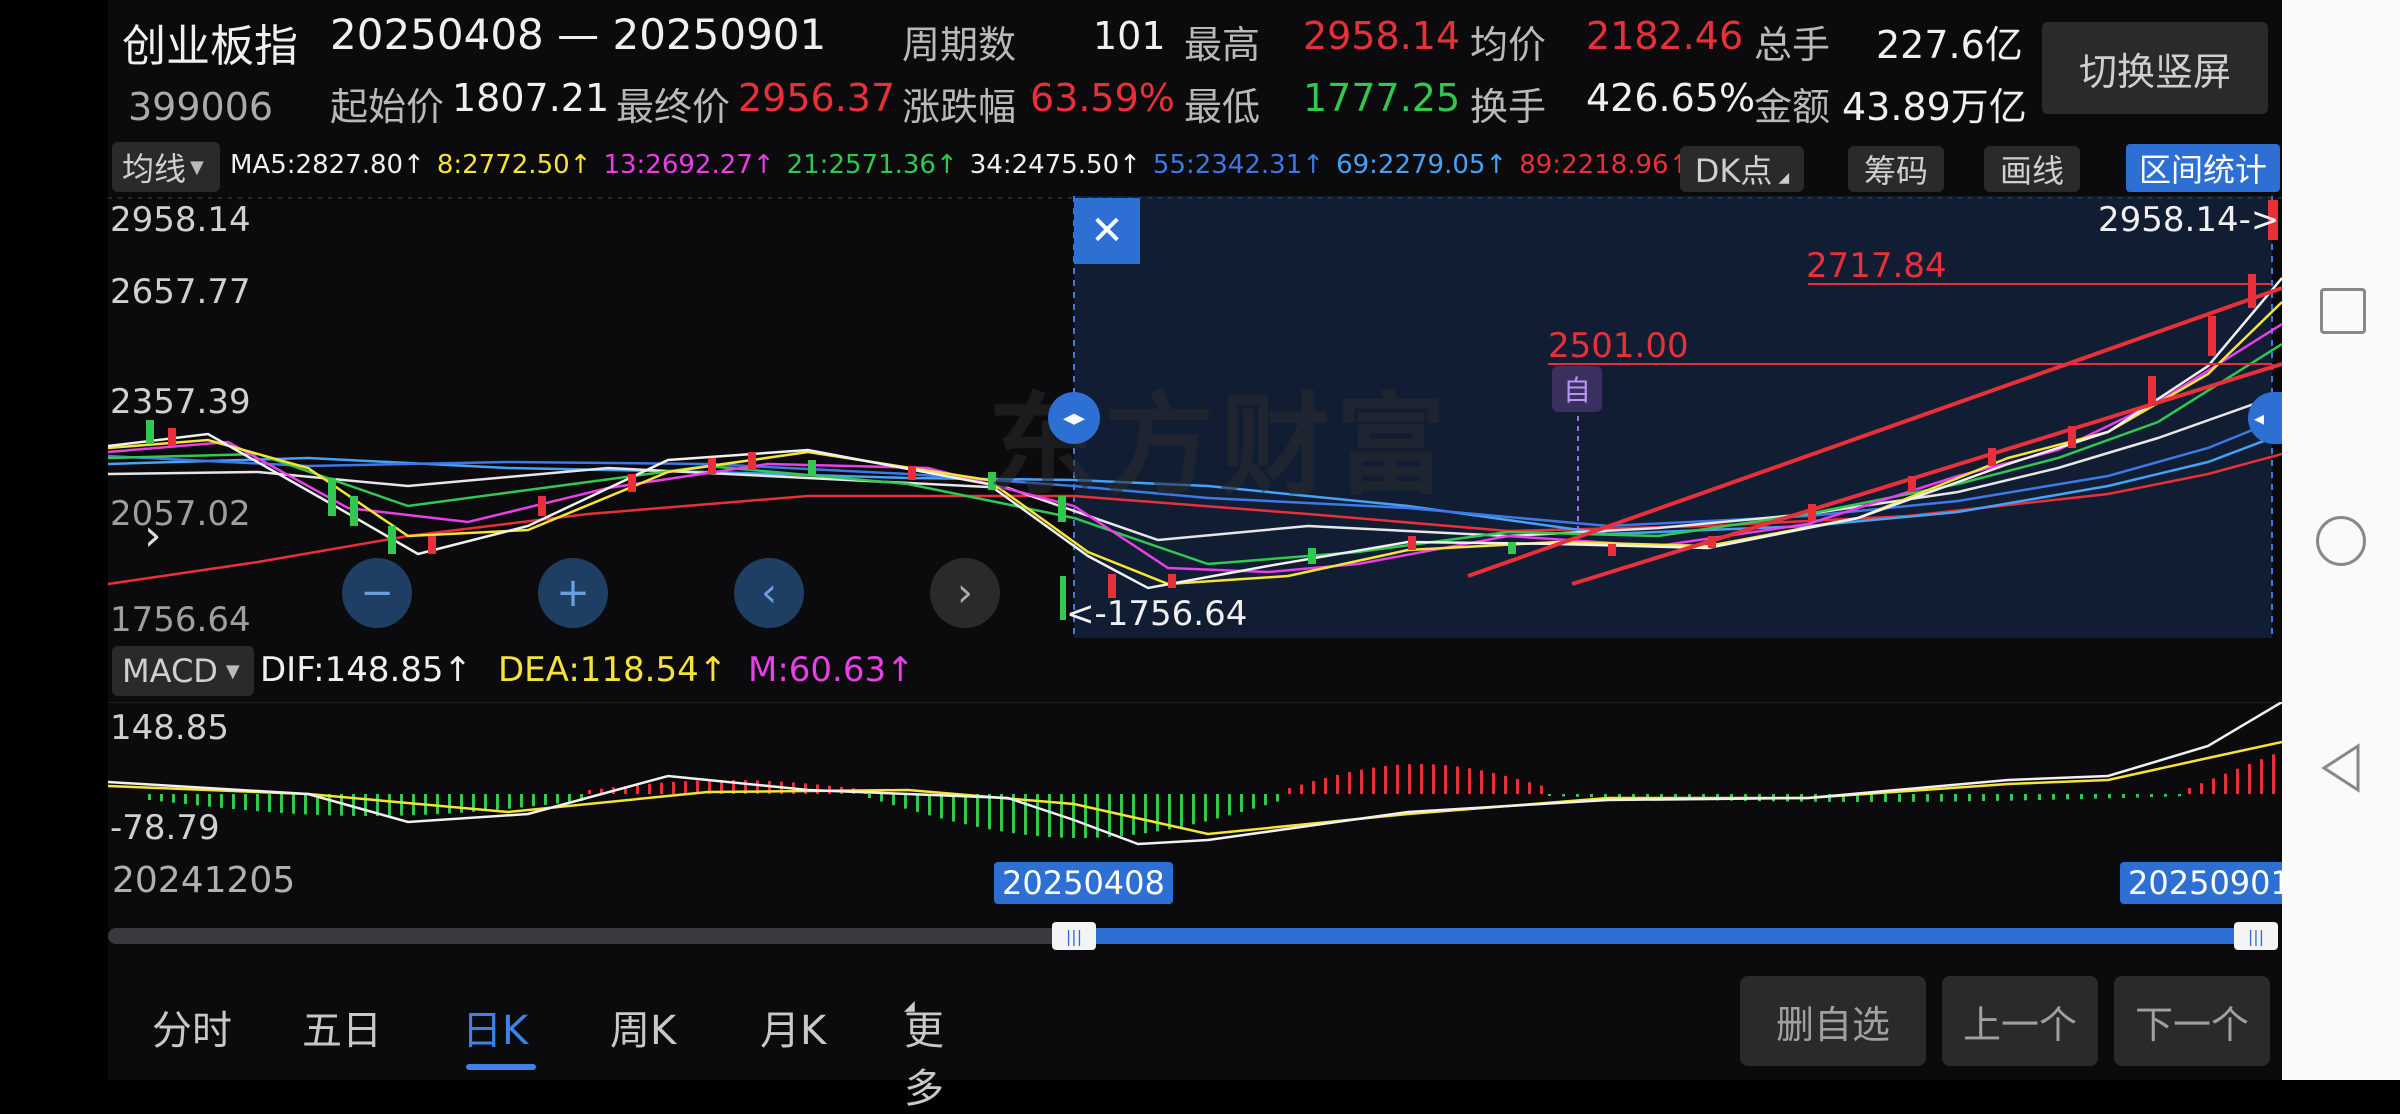 The width and height of the screenshot is (2400, 1114). What do you see at coordinates (531, 98) in the screenshot?
I see `open-value: 1807.21` at bounding box center [531, 98].